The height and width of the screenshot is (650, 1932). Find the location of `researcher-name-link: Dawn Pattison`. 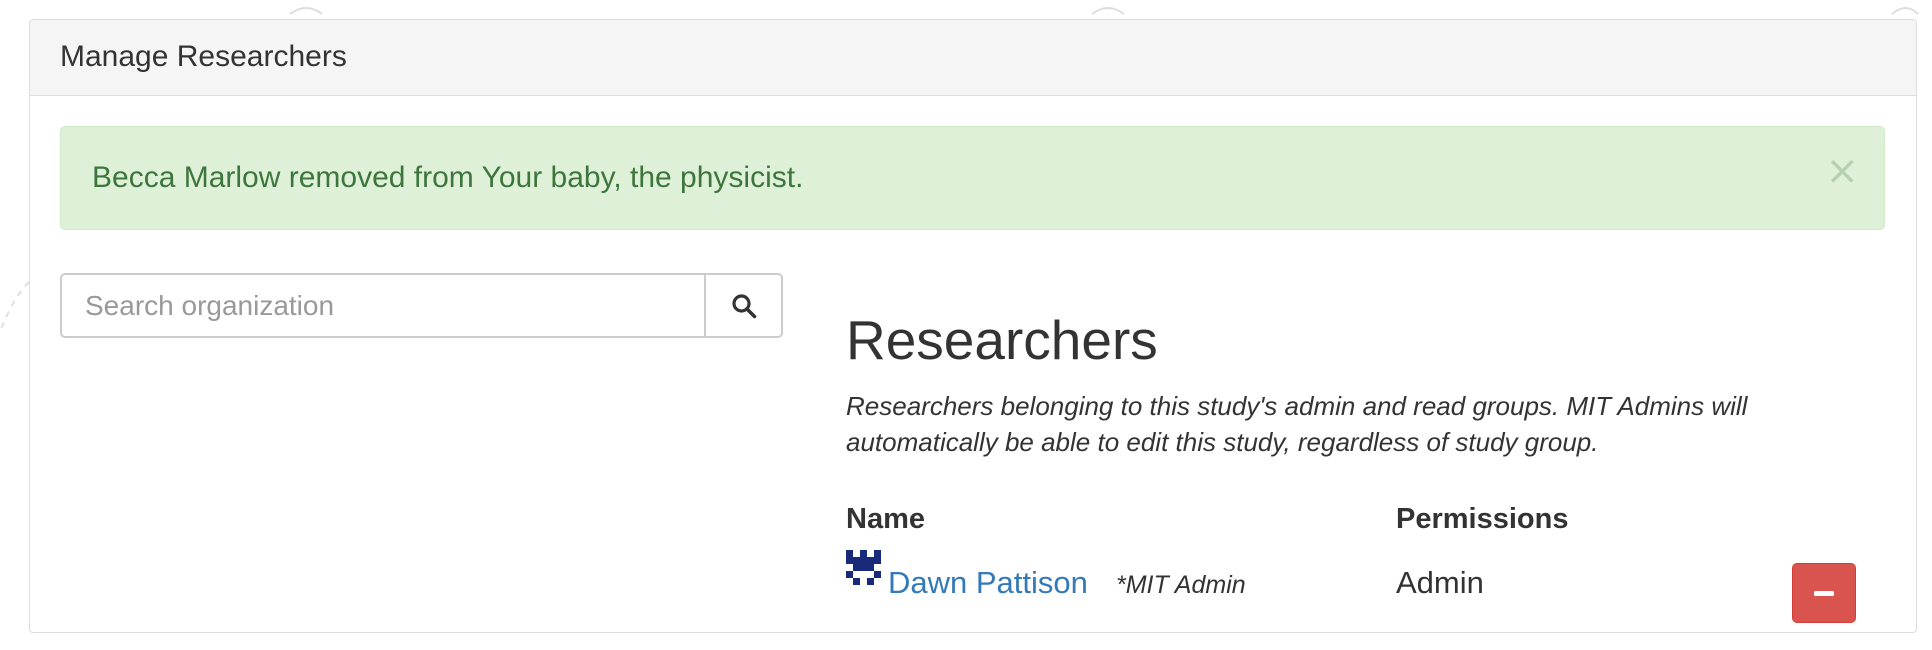

researcher-name-link: Dawn Pattison is located at coordinates (988, 583).